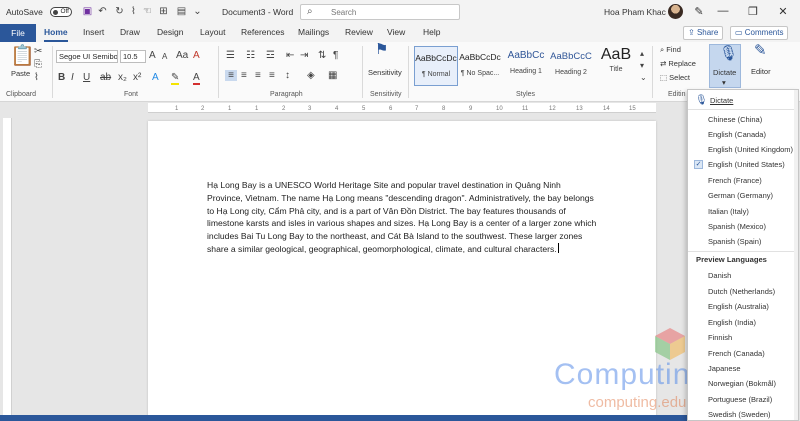 Image resolution: width=800 pixels, height=421 pixels. Describe the element at coordinates (164, 56) in the screenshot. I see `shrink-font-icon: A` at that location.